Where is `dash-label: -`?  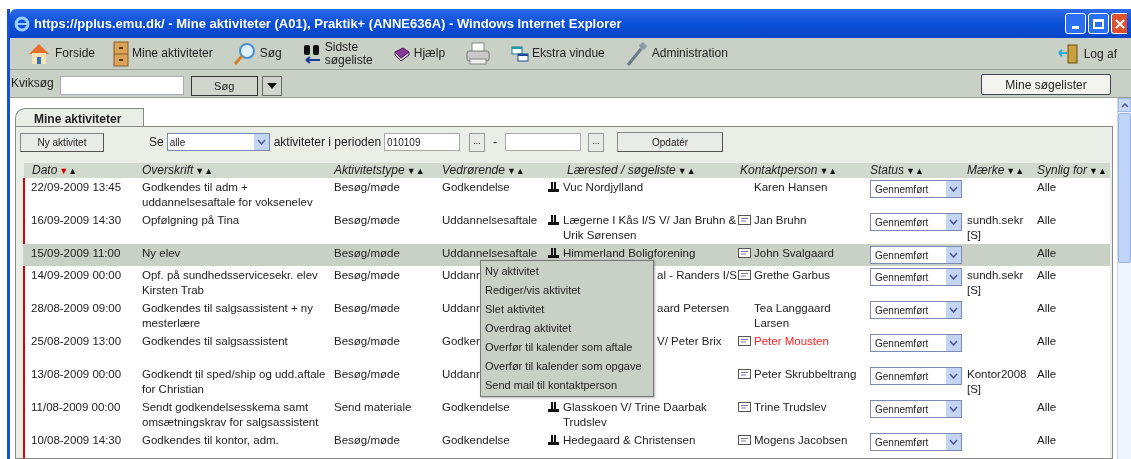 dash-label: - is located at coordinates (495, 142).